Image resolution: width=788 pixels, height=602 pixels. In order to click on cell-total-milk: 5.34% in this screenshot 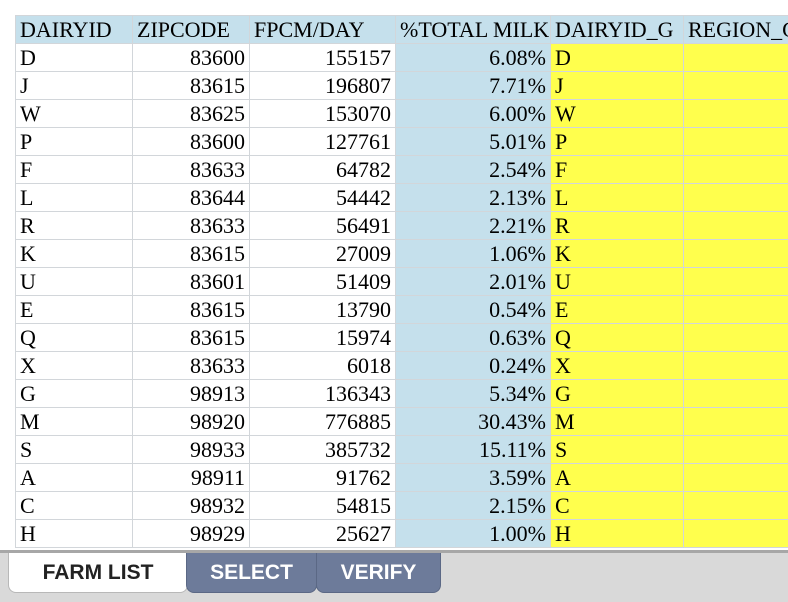, I will do `click(473, 393)`.